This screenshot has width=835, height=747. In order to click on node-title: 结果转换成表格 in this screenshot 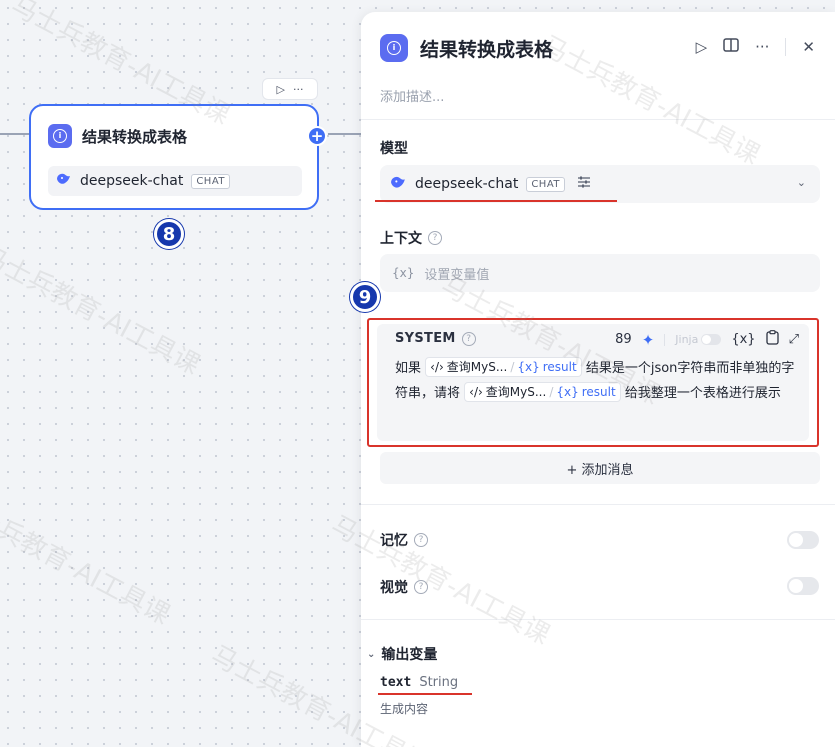, I will do `click(135, 136)`.